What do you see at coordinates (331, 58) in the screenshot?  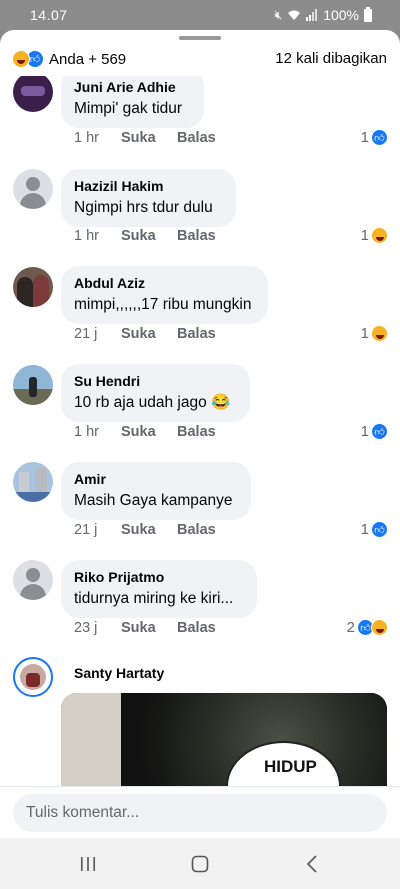 I see `share-count: 12 kali dibagikan` at bounding box center [331, 58].